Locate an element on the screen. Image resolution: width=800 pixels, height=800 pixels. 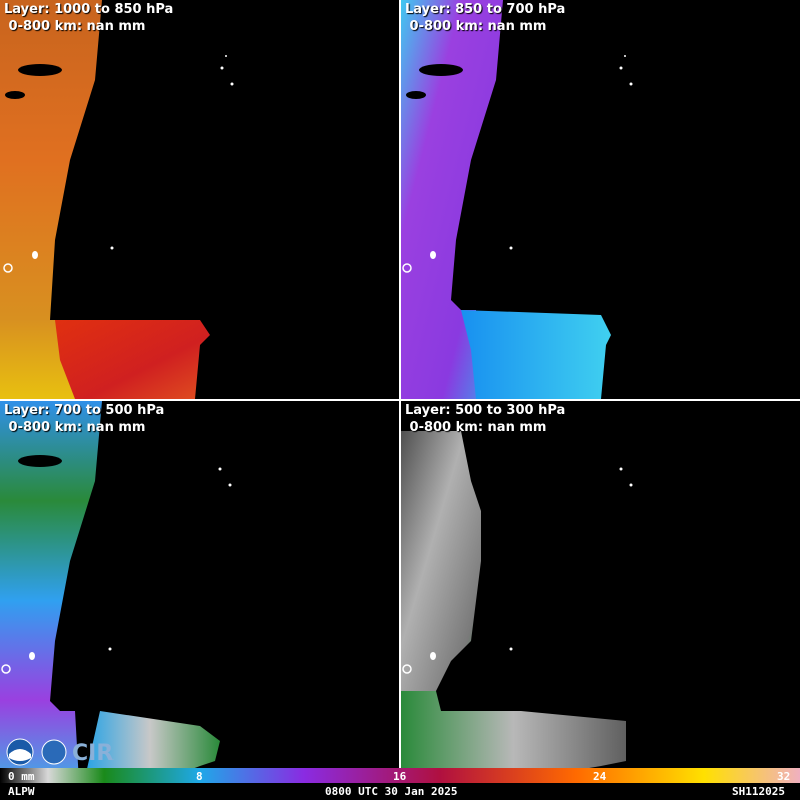
panel-divider-horizontal is located at coordinates (400, 400).